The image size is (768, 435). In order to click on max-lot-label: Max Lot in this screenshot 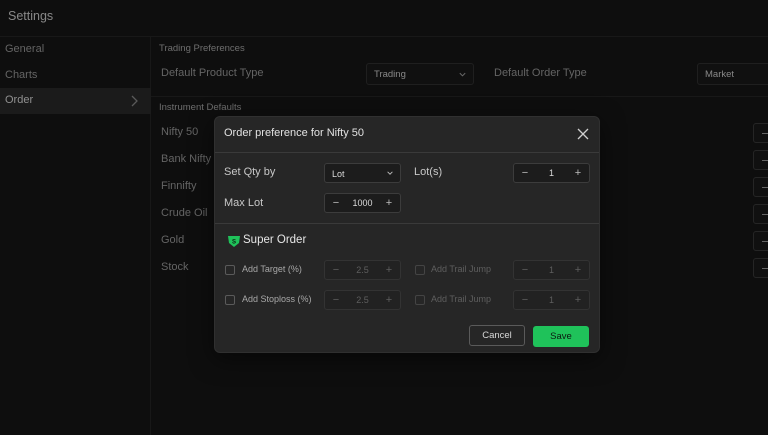, I will do `click(244, 203)`.